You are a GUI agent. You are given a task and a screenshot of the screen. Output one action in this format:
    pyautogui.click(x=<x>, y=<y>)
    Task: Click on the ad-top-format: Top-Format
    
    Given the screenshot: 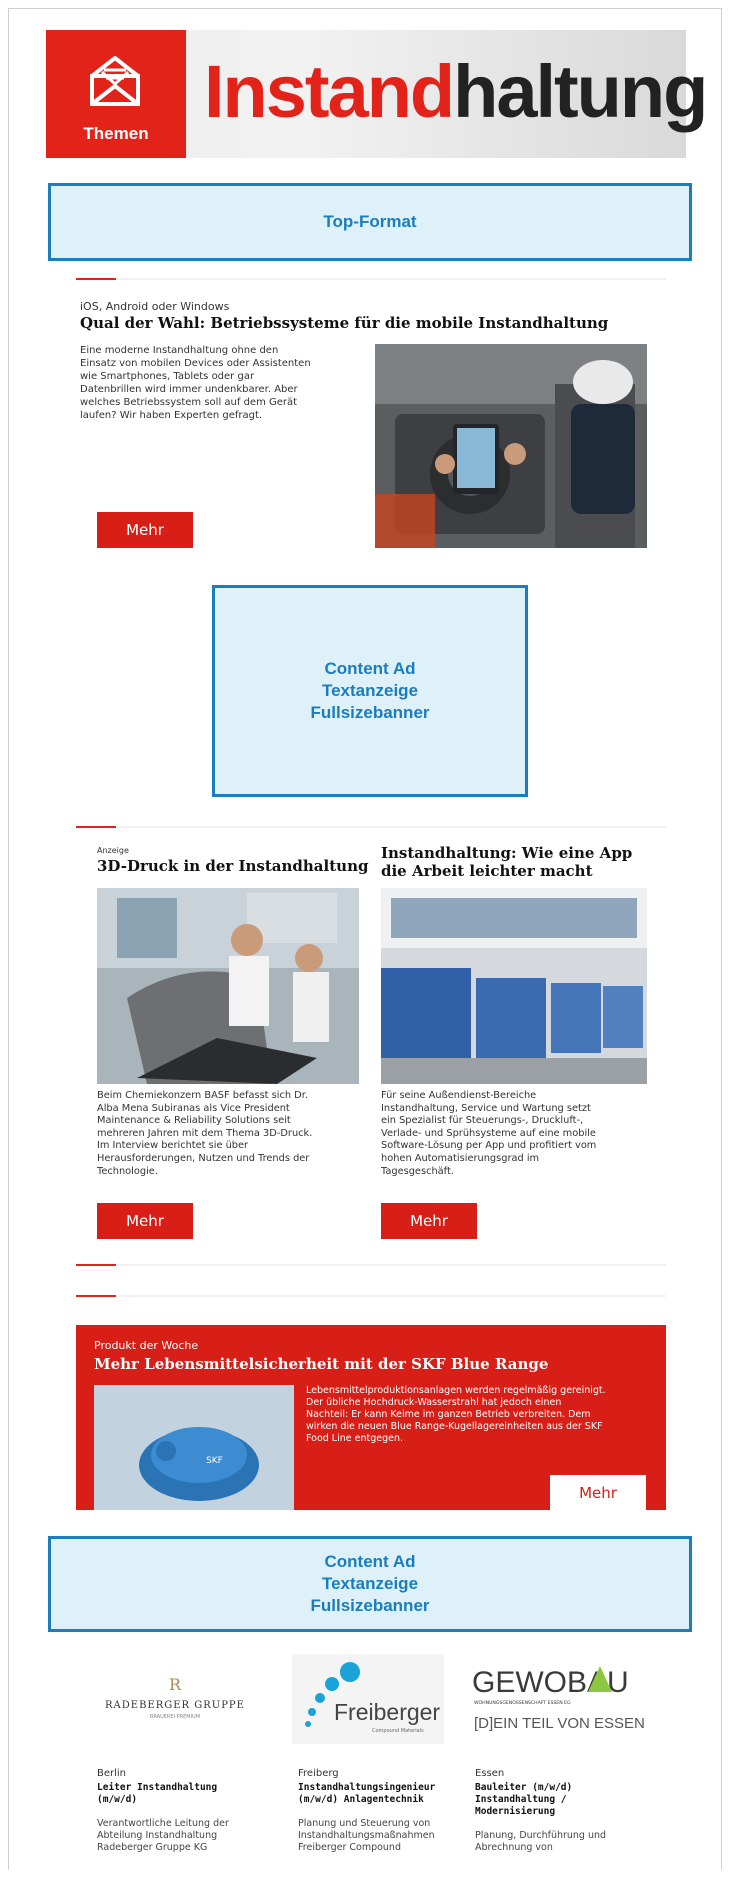 What is the action you would take?
    pyautogui.click(x=370, y=222)
    